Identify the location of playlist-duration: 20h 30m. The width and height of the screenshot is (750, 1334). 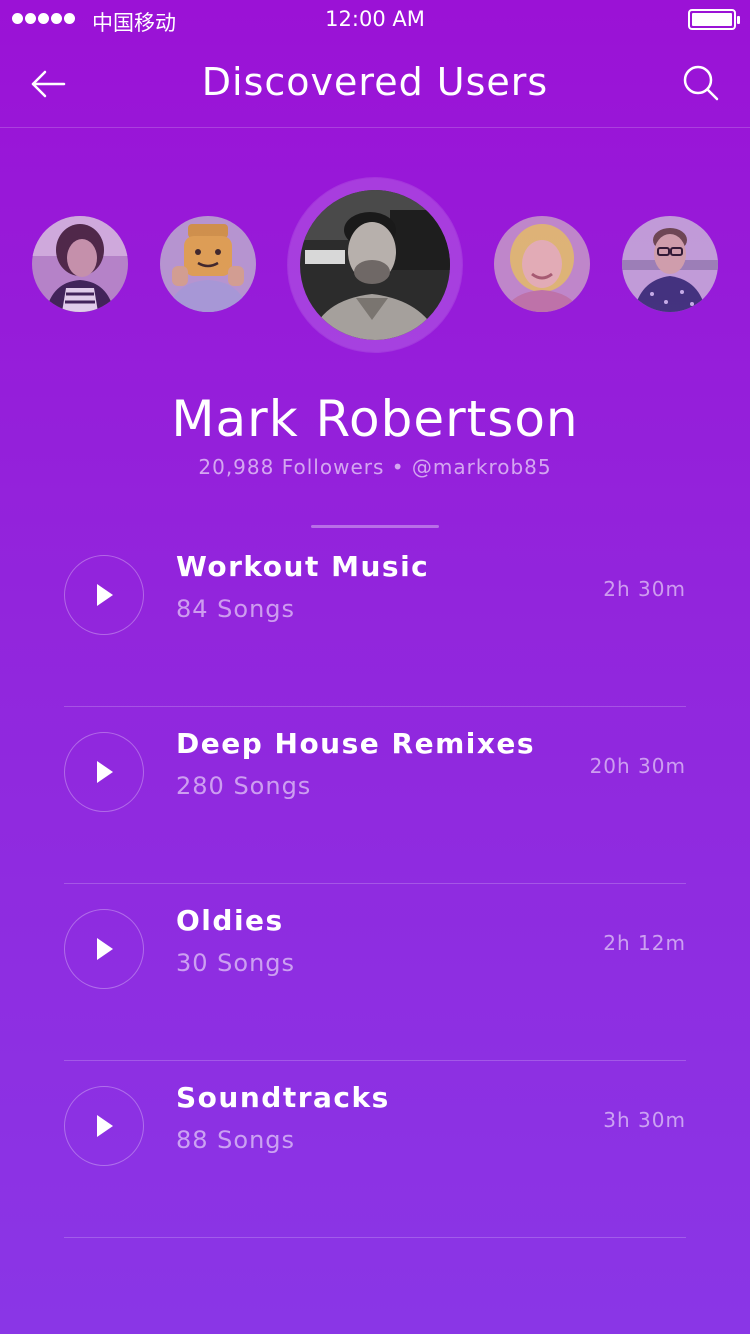
(637, 766).